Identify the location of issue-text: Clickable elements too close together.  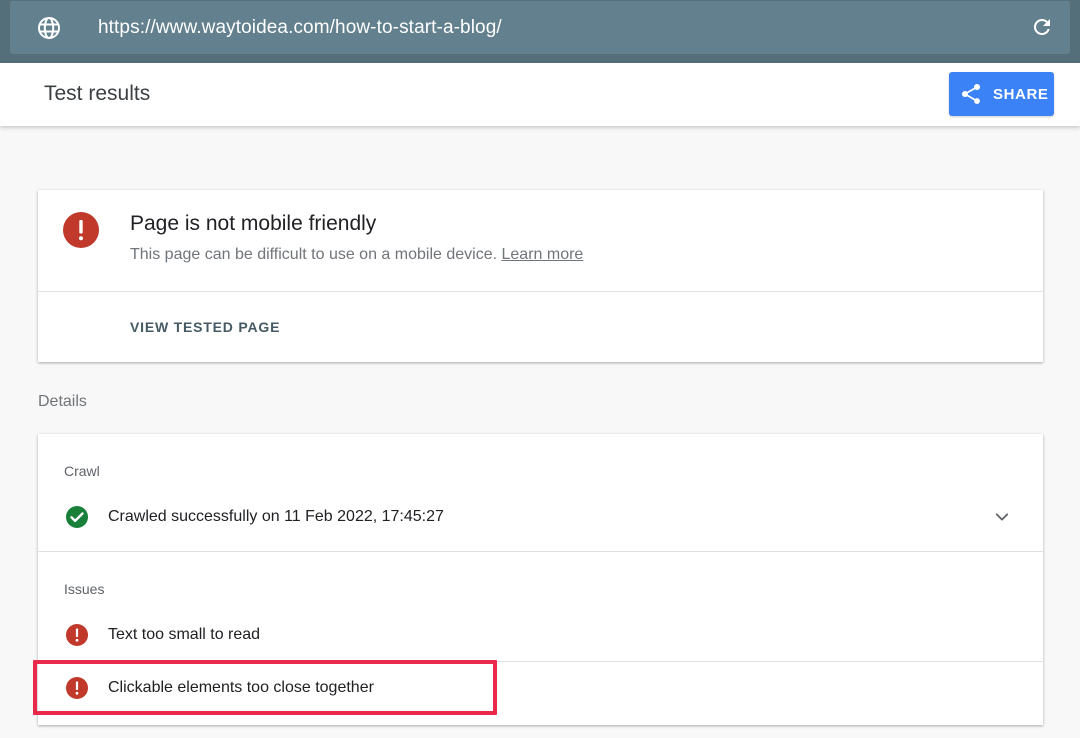
(241, 687).